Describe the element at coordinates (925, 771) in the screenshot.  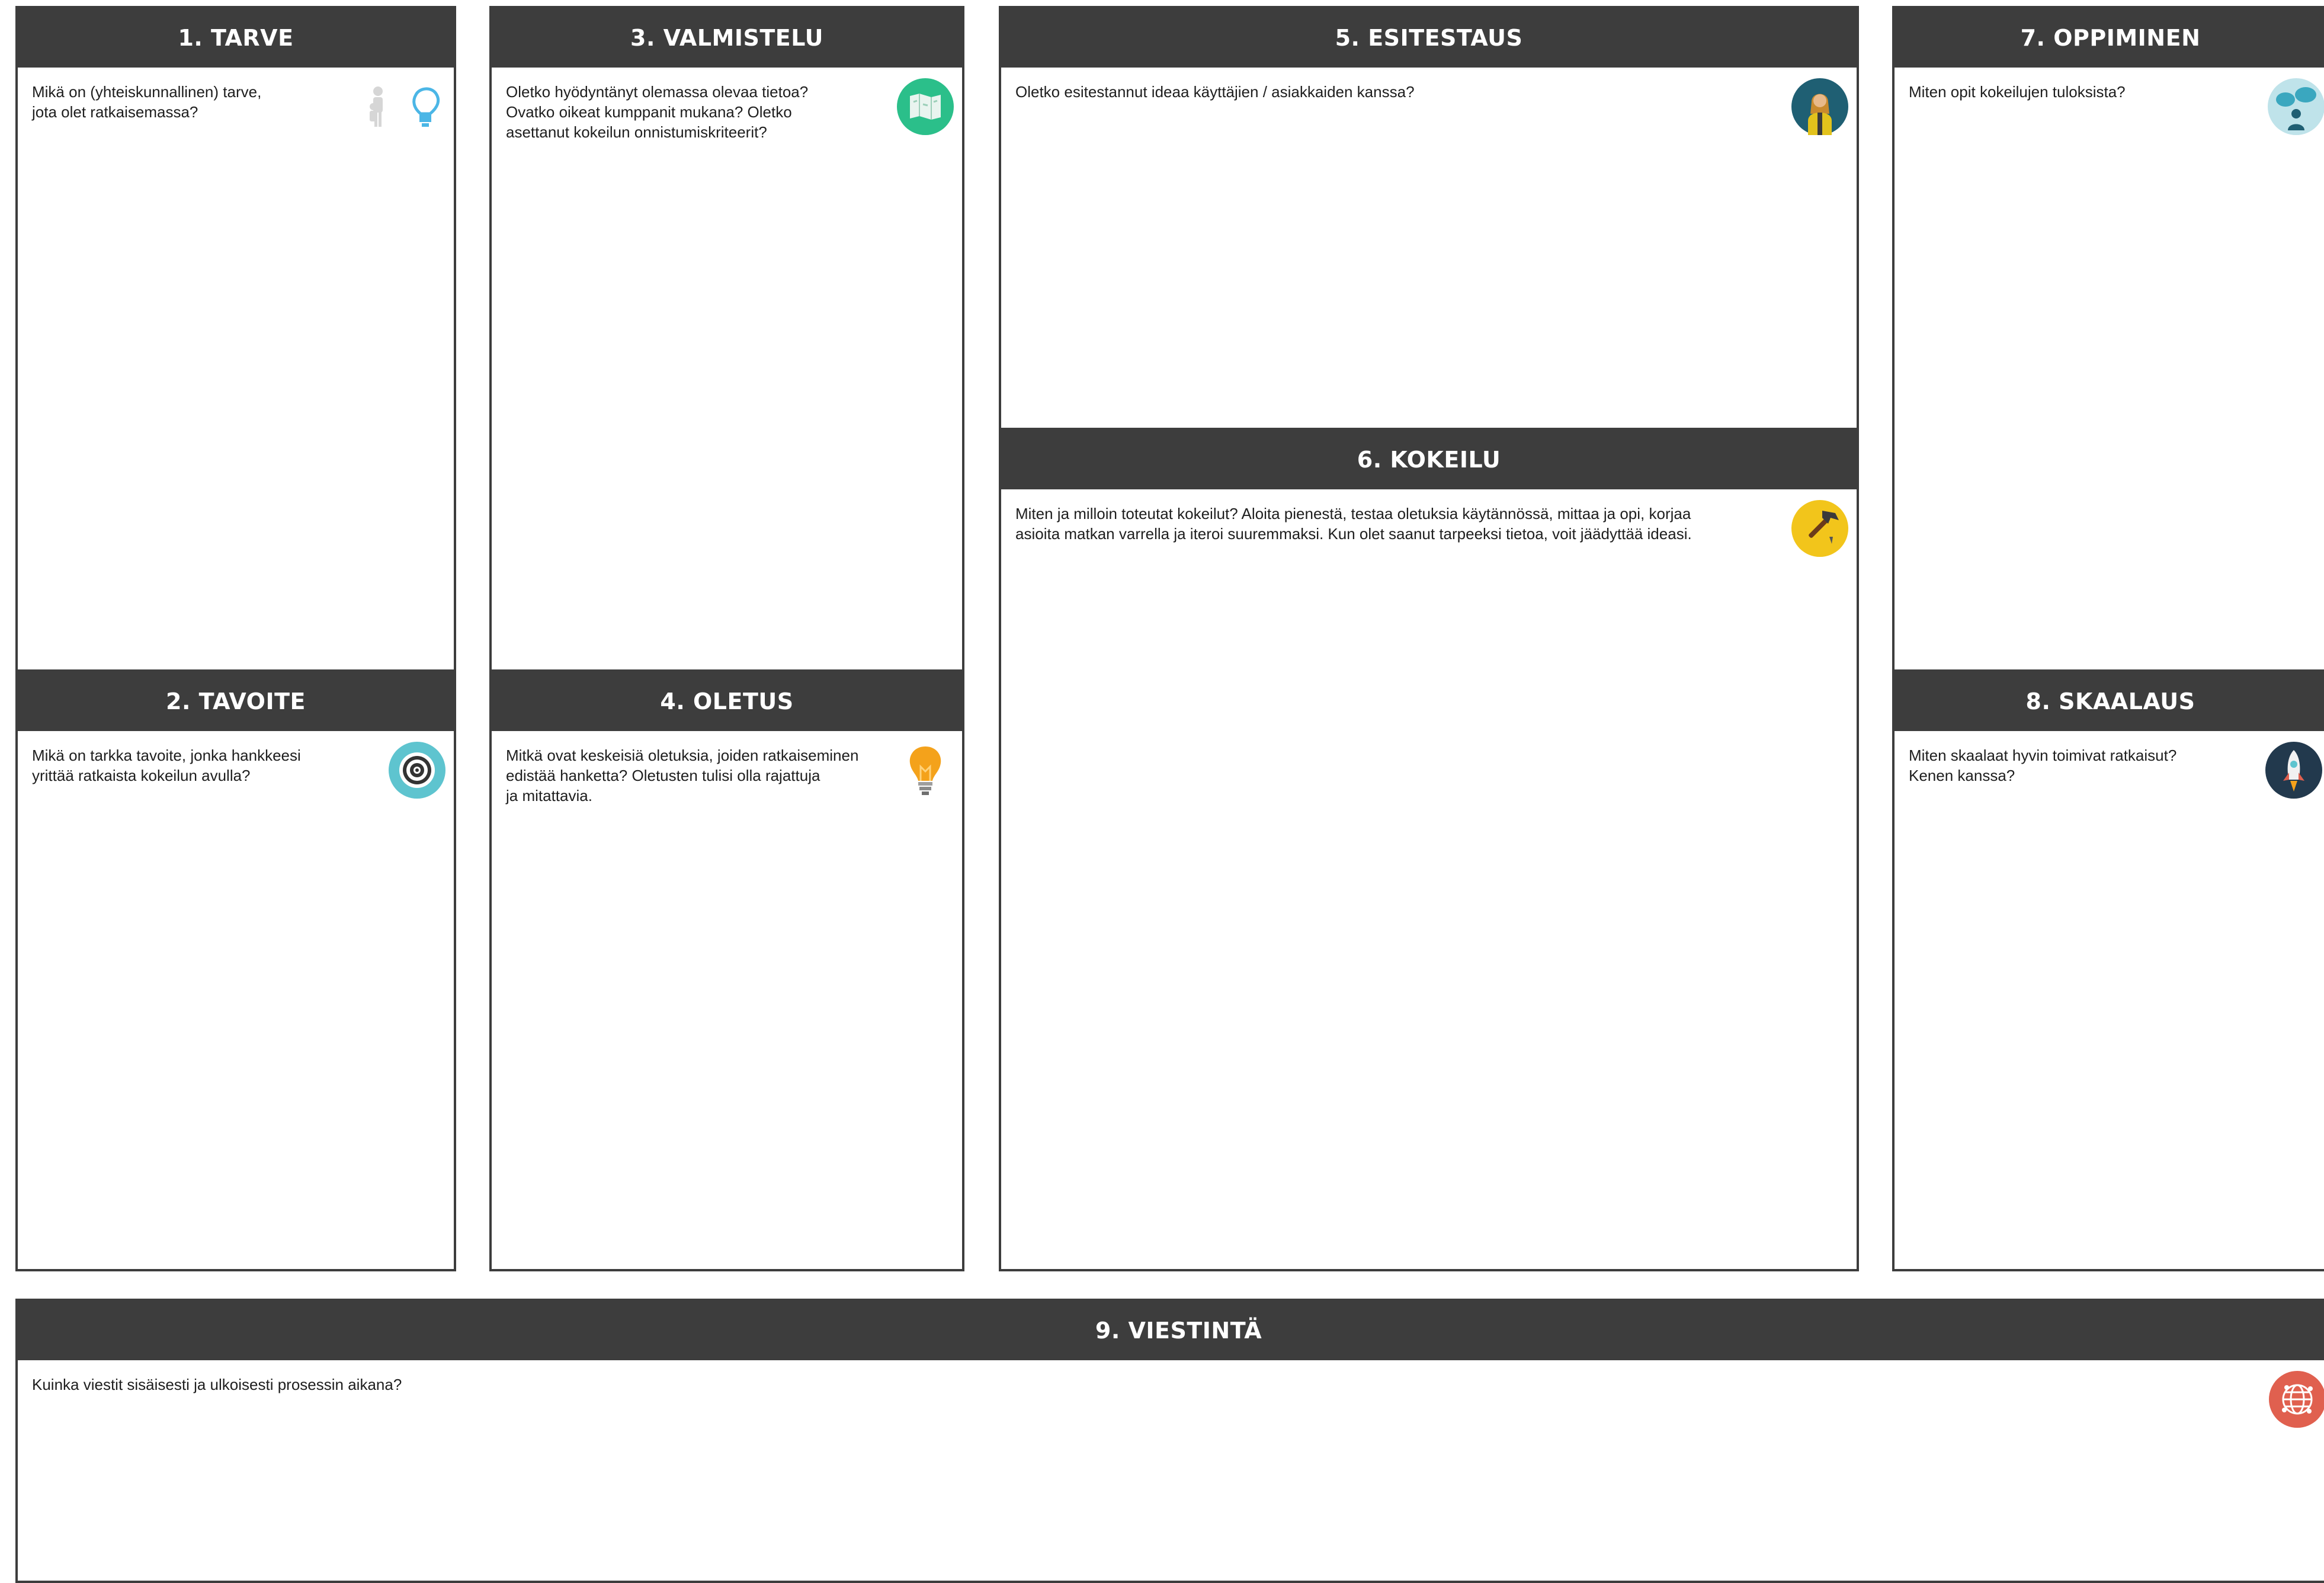
I see `lightbulb-icon` at that location.